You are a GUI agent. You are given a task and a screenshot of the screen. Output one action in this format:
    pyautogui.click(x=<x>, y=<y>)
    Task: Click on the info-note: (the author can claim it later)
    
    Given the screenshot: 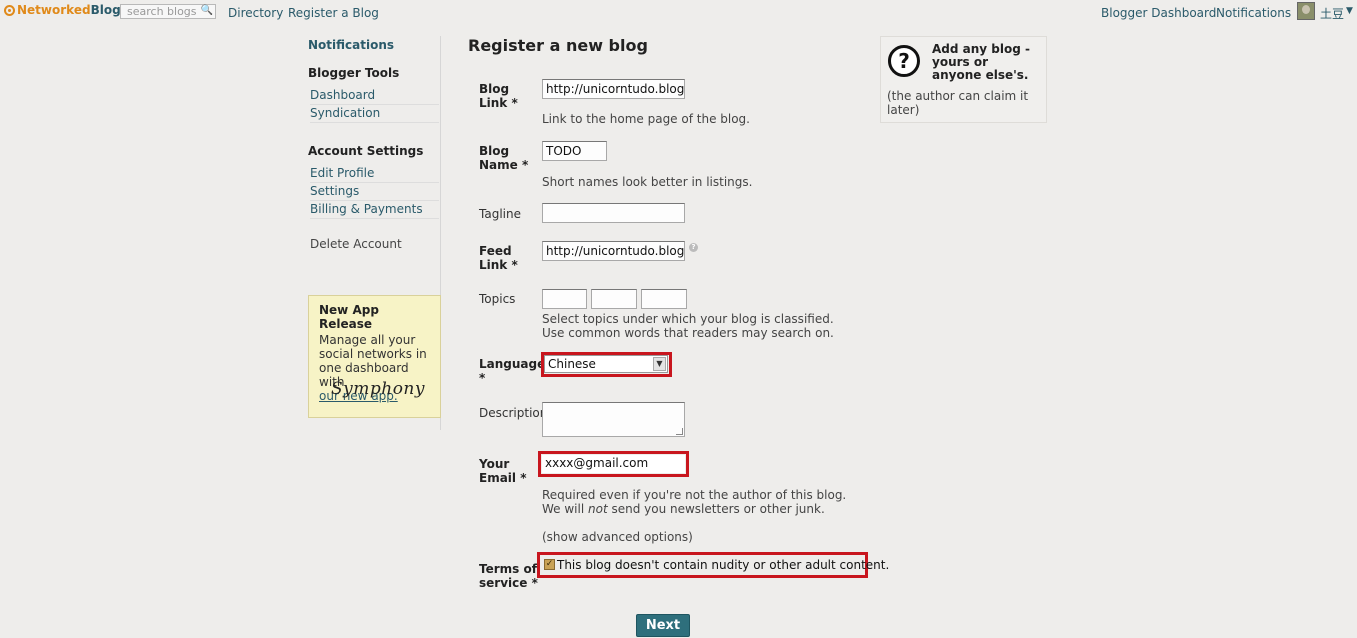 What is the action you would take?
    pyautogui.click(x=958, y=103)
    